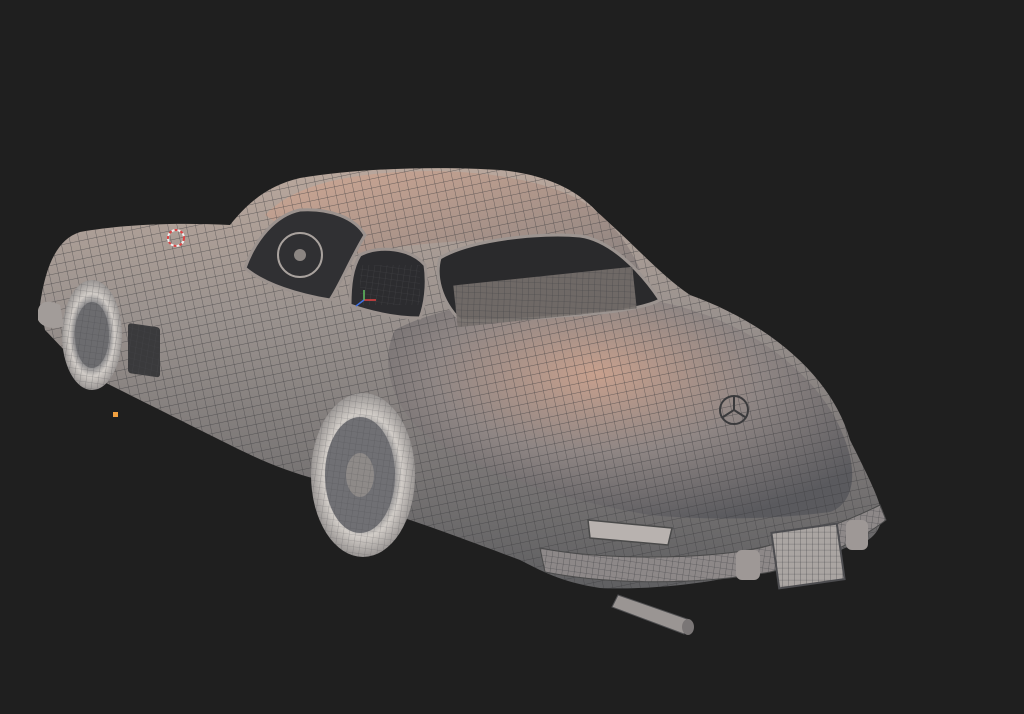  Describe the element at coordinates (363, 475) in the screenshot. I see `rear-wheel` at that location.